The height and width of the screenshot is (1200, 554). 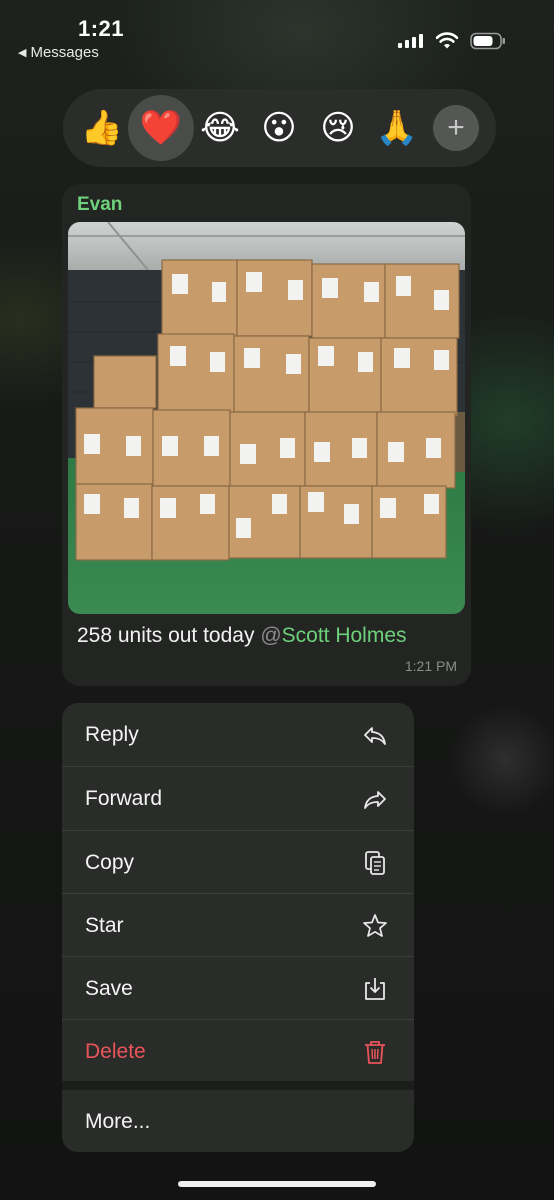 What do you see at coordinates (375, 1052) in the screenshot?
I see `trash-icon` at bounding box center [375, 1052].